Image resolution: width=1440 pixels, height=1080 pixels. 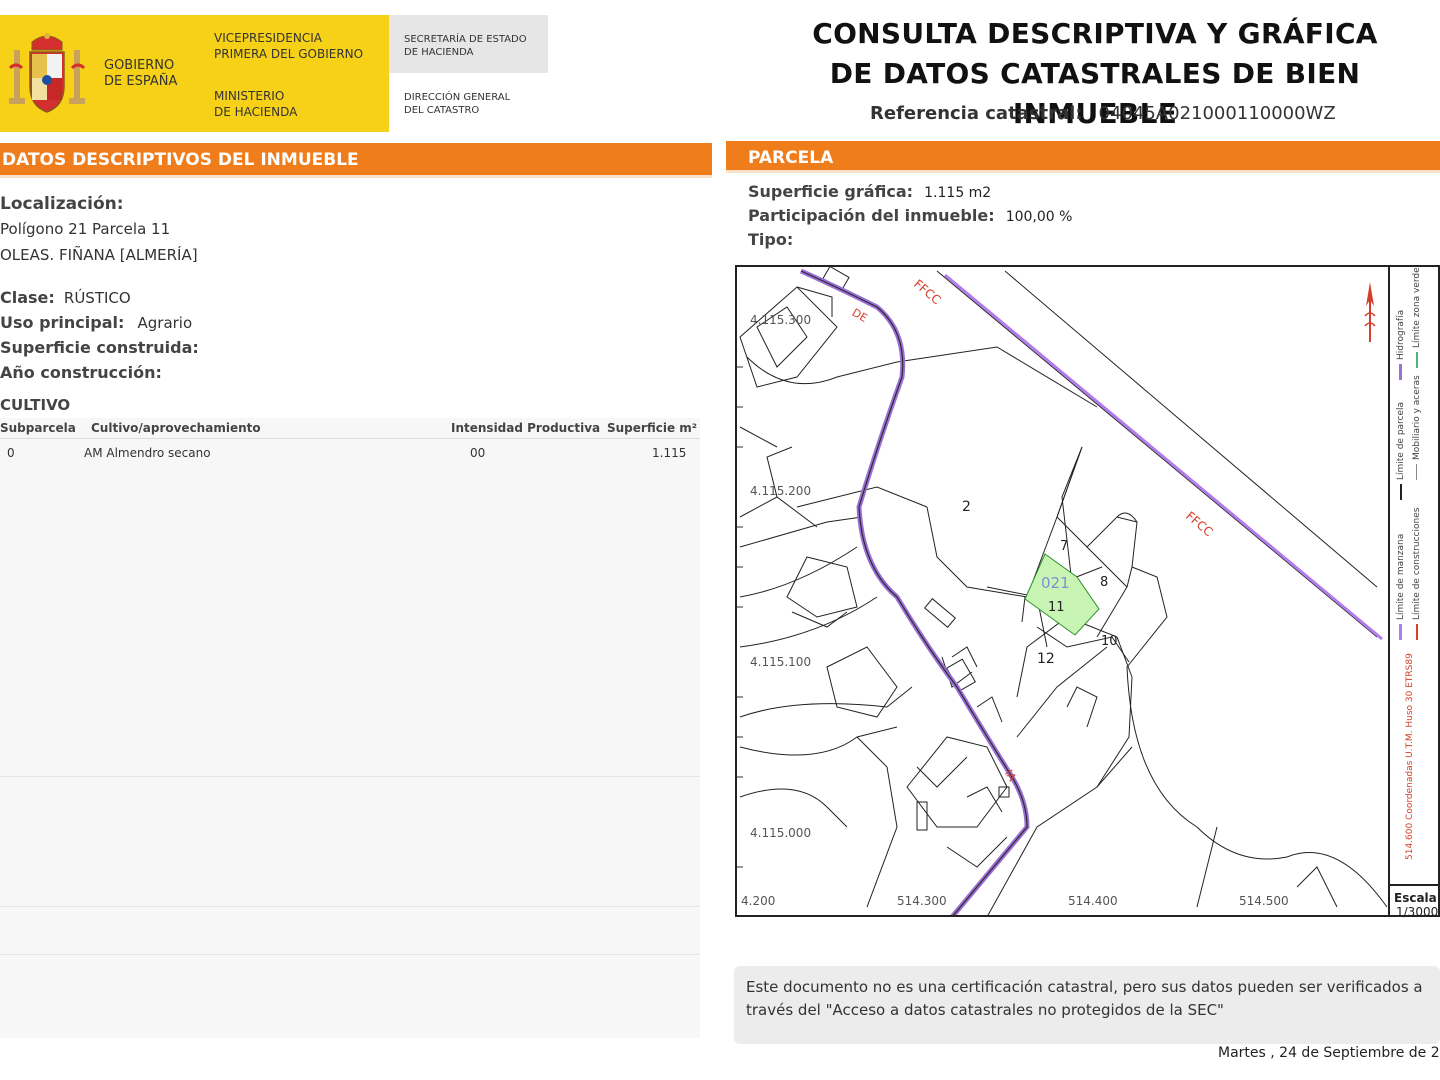 I want to click on parcel-number: 10, so click(x=1109, y=641).